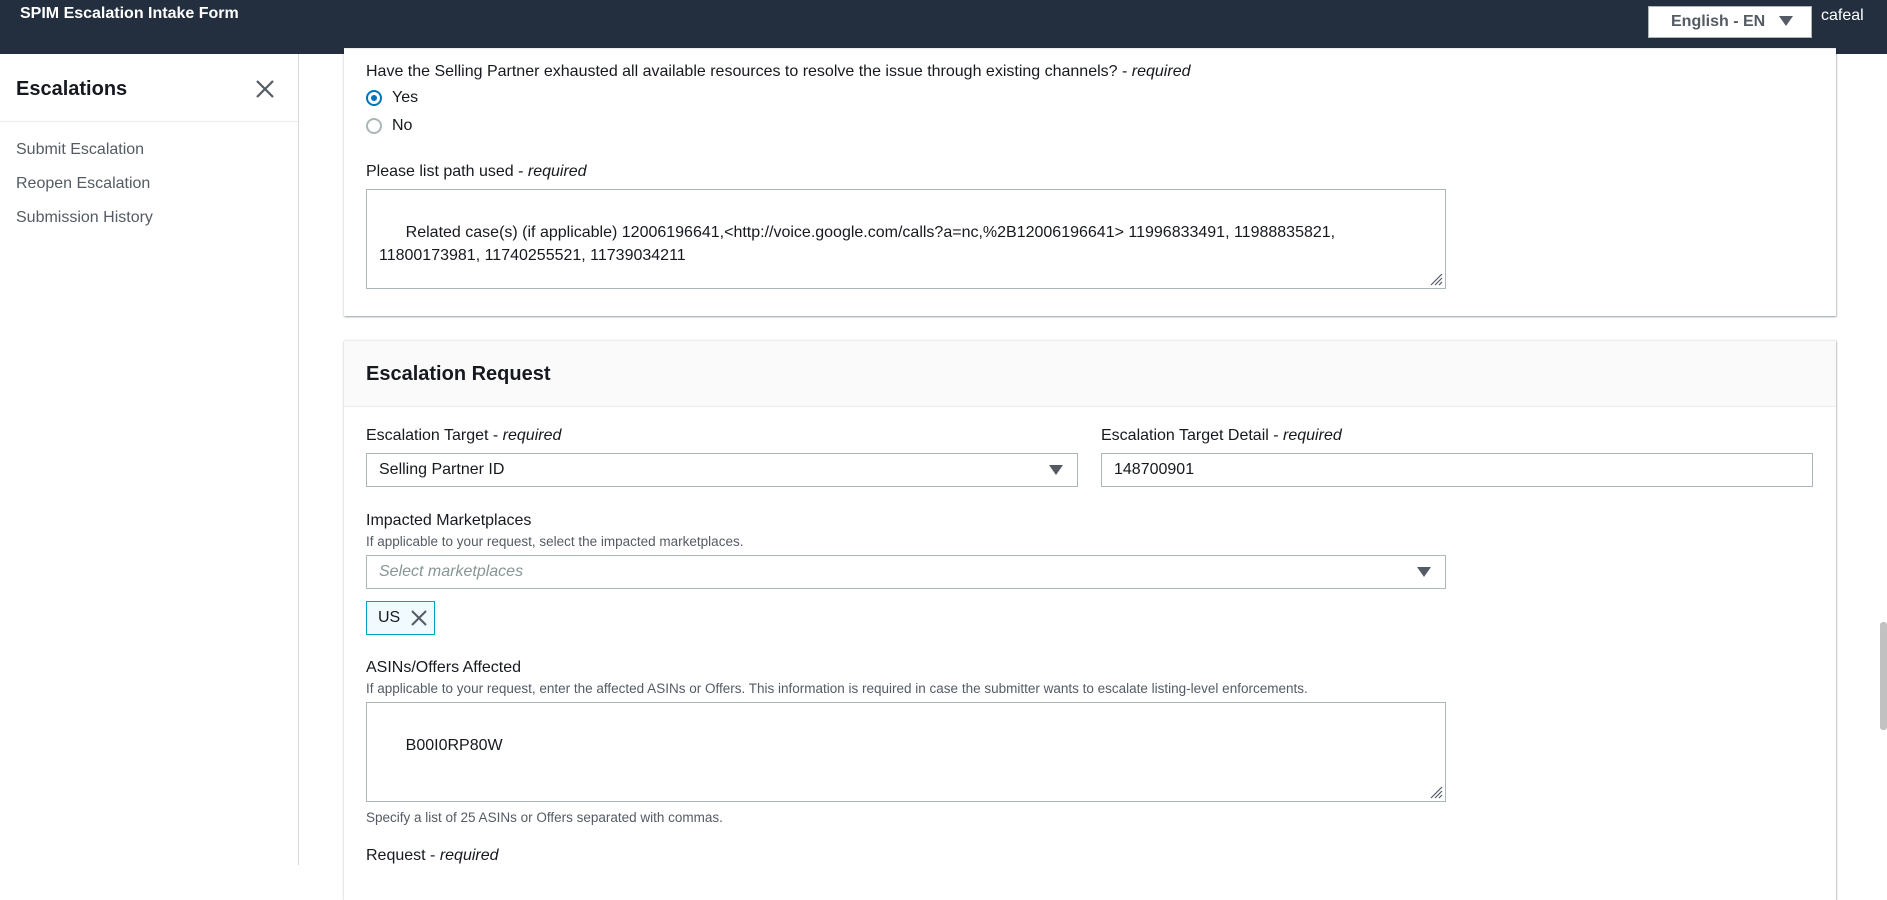 This screenshot has width=1887, height=900. Describe the element at coordinates (405, 97) in the screenshot. I see `radio-label-yes: Yes` at that location.